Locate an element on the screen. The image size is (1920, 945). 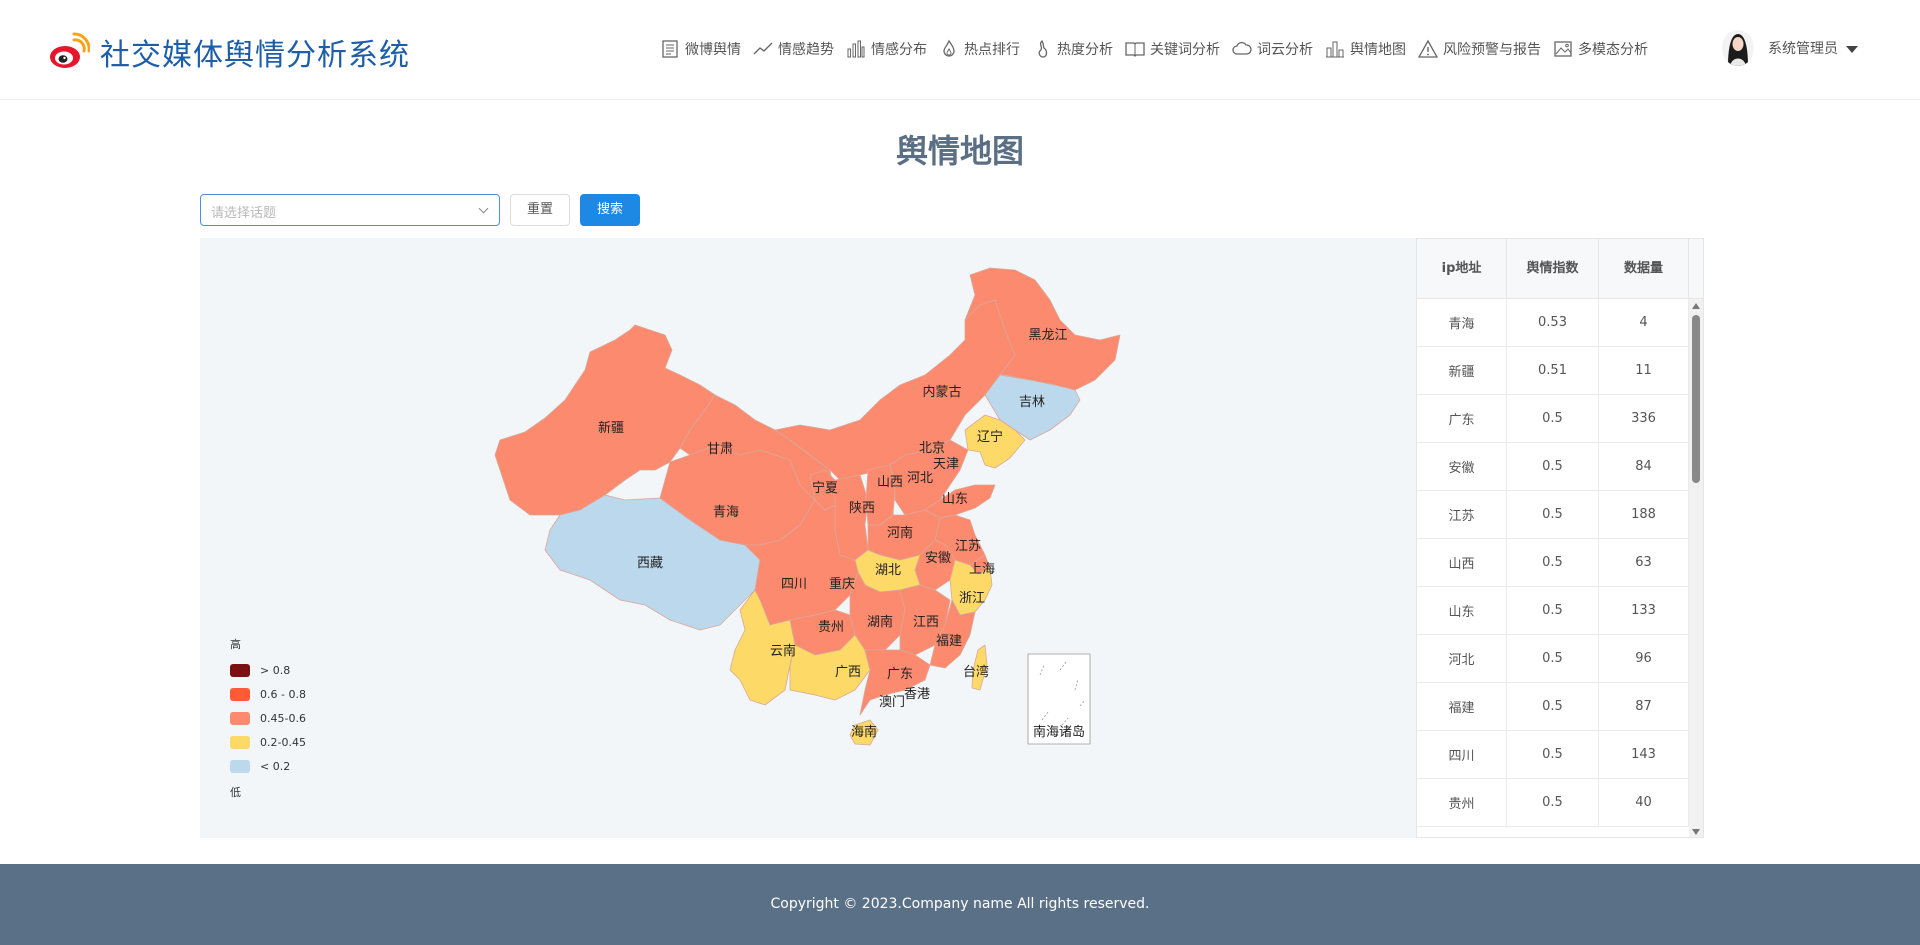
cell-count: 4 is located at coordinates (1644, 322).